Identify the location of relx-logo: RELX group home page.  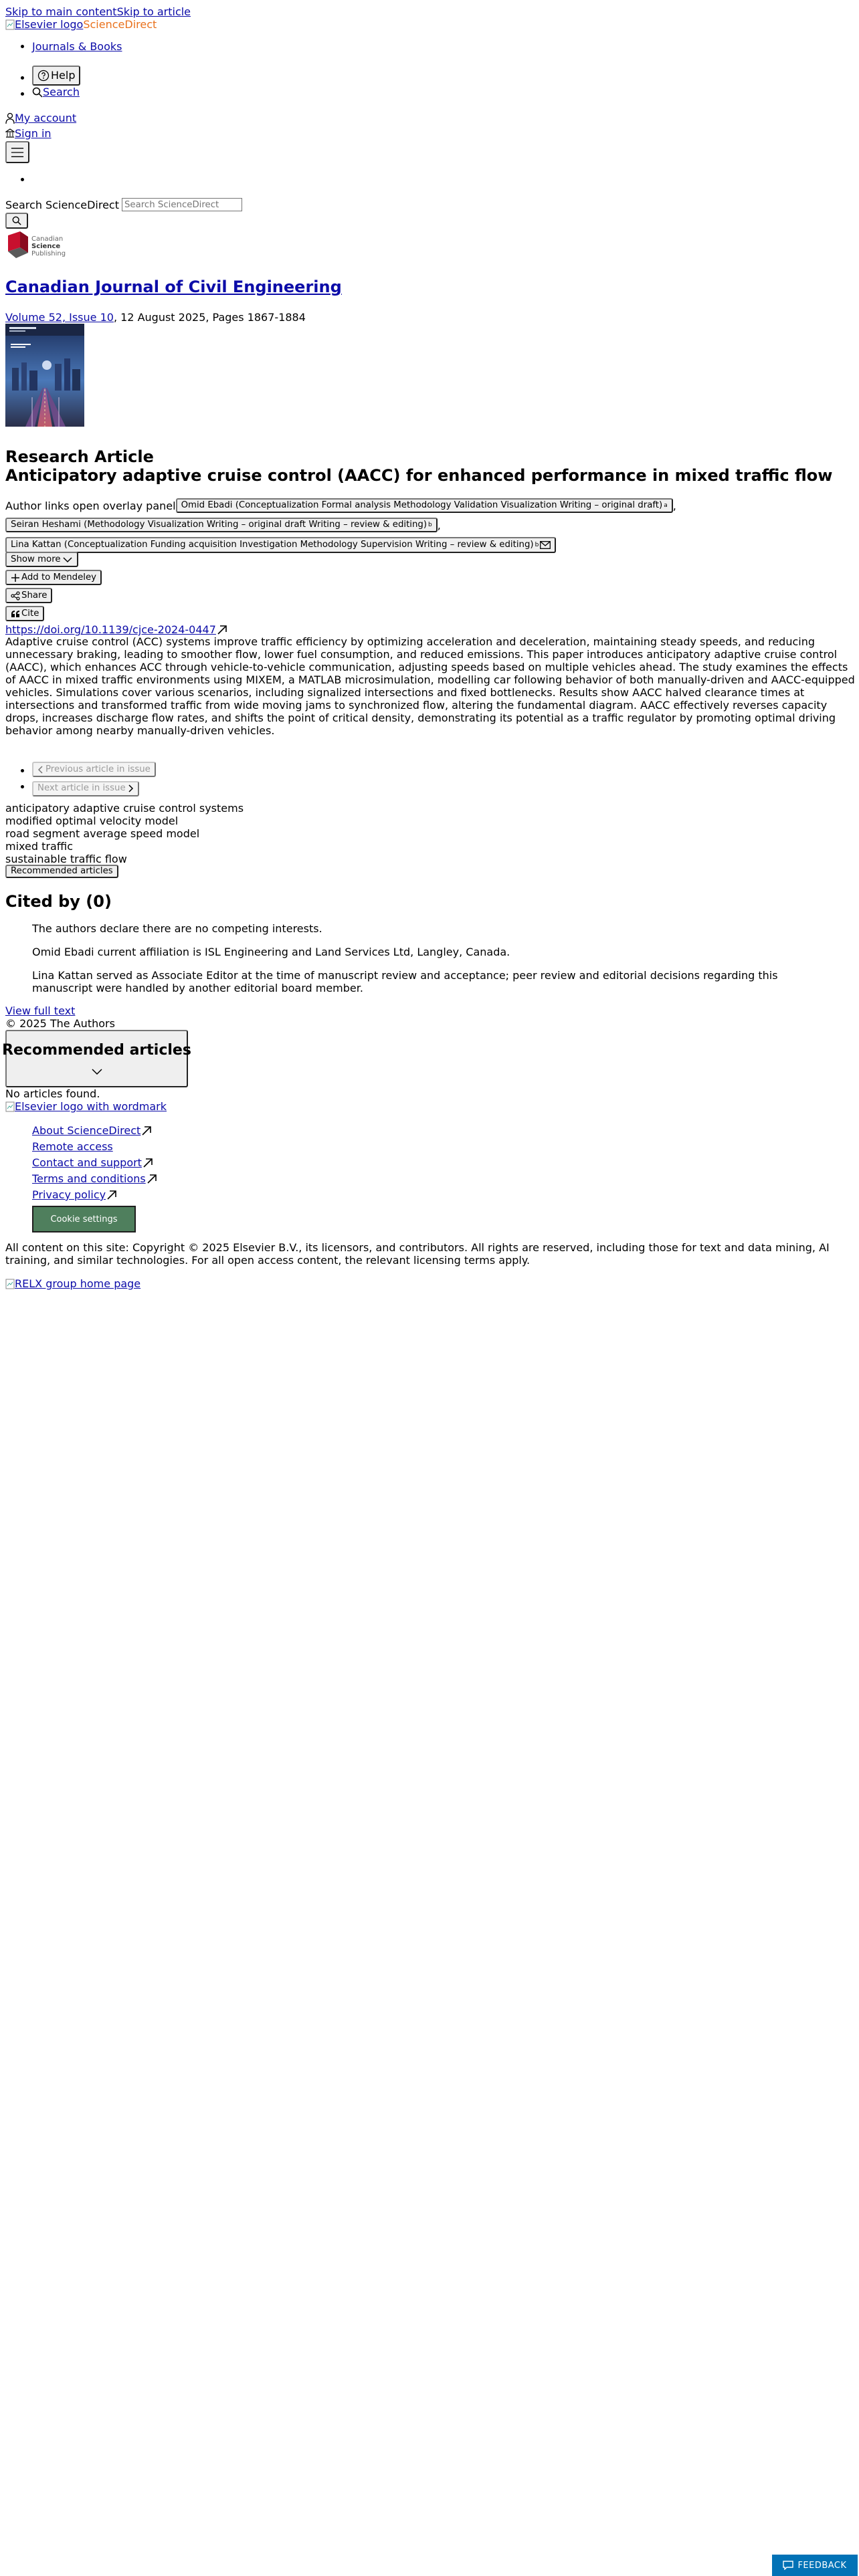
(72, 1284).